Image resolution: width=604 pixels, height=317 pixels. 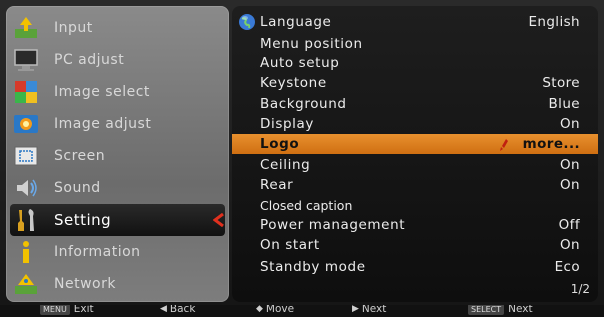 I want to click on setting-row-background: Background Blue, so click(x=415, y=104).